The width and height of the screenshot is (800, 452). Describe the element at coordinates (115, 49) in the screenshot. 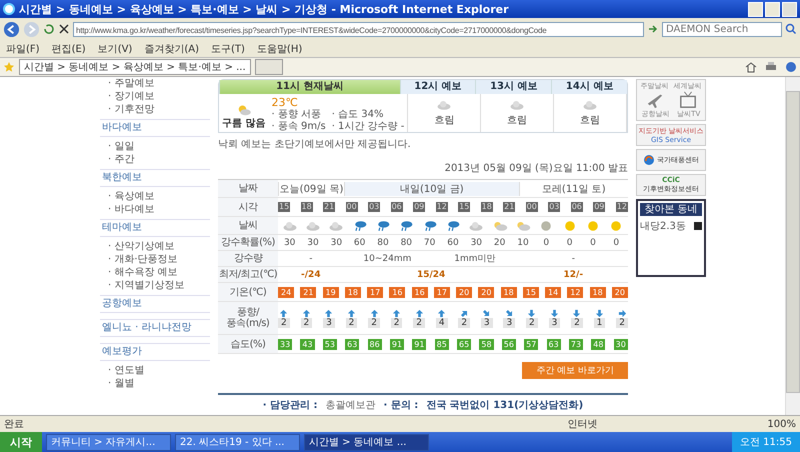

I see `menu-item: 보기(V)` at that location.